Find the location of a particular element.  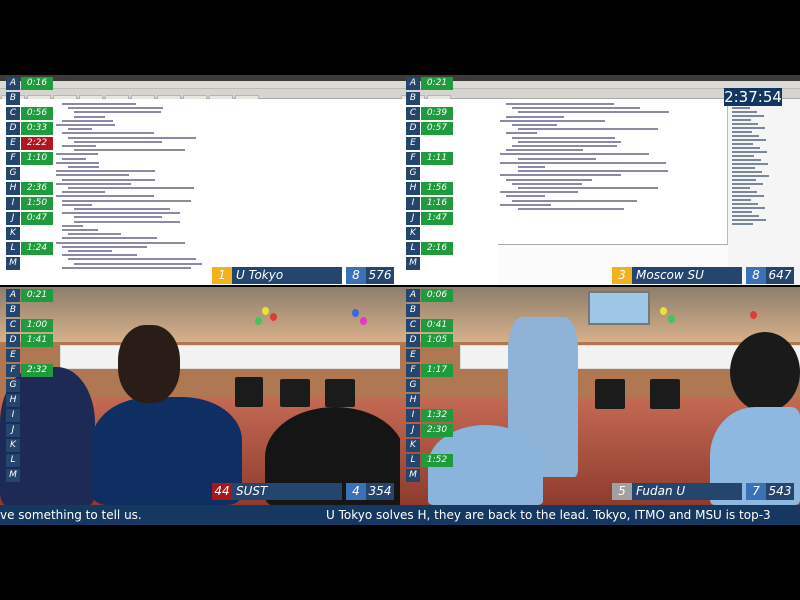

problem-solve-time: 2:30 is located at coordinates (437, 430).